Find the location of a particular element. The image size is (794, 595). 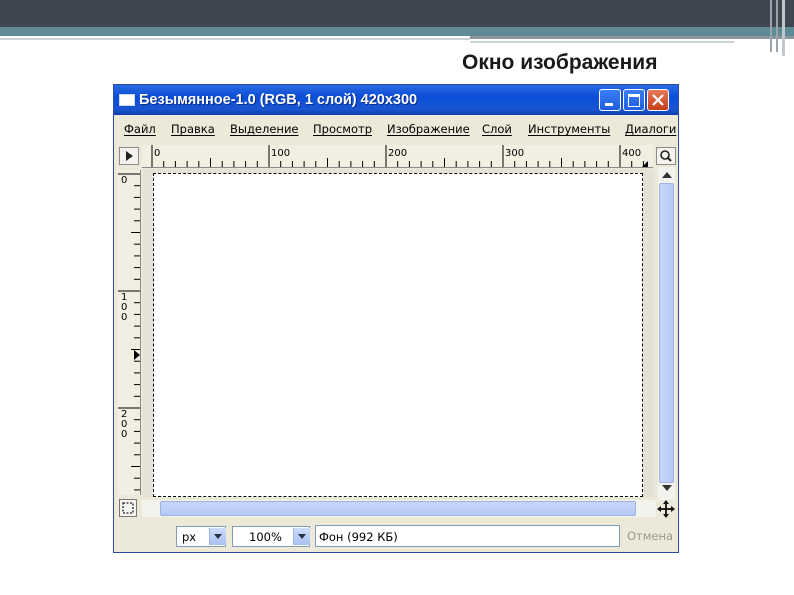

cancel-label: Отмена is located at coordinates (650, 536).